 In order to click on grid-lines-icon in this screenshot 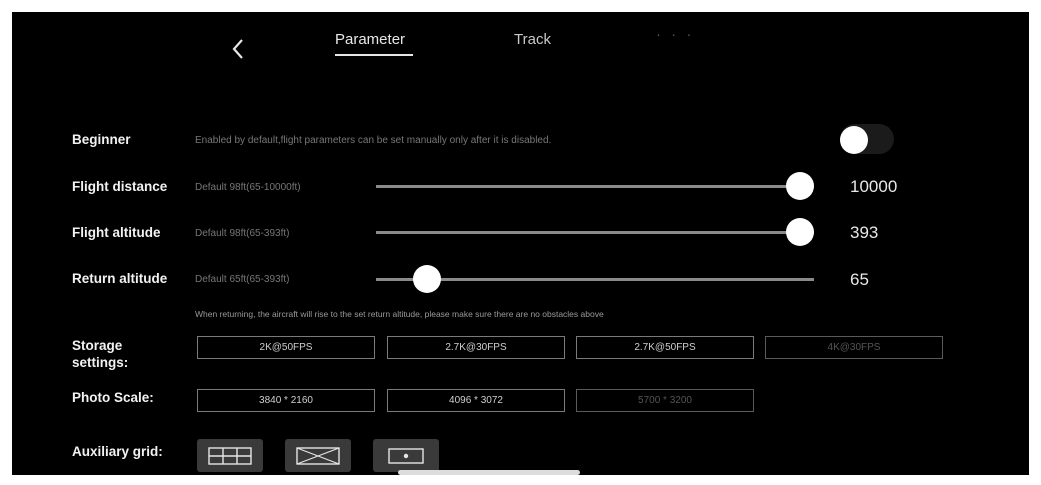, I will do `click(230, 455)`.